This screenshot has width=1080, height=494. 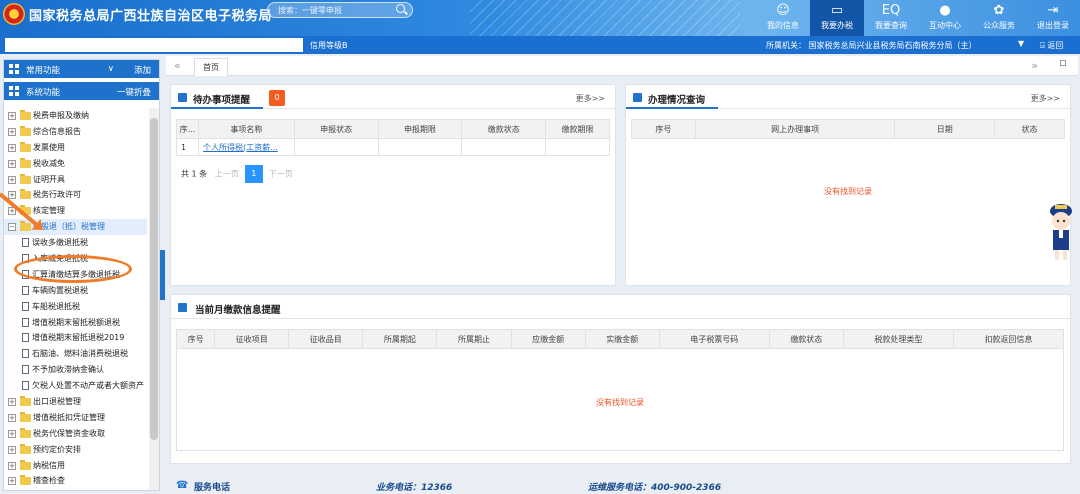 What do you see at coordinates (75, 338) in the screenshot?
I see `tree-leaf-item: 增值税期末留抵退税2019` at bounding box center [75, 338].